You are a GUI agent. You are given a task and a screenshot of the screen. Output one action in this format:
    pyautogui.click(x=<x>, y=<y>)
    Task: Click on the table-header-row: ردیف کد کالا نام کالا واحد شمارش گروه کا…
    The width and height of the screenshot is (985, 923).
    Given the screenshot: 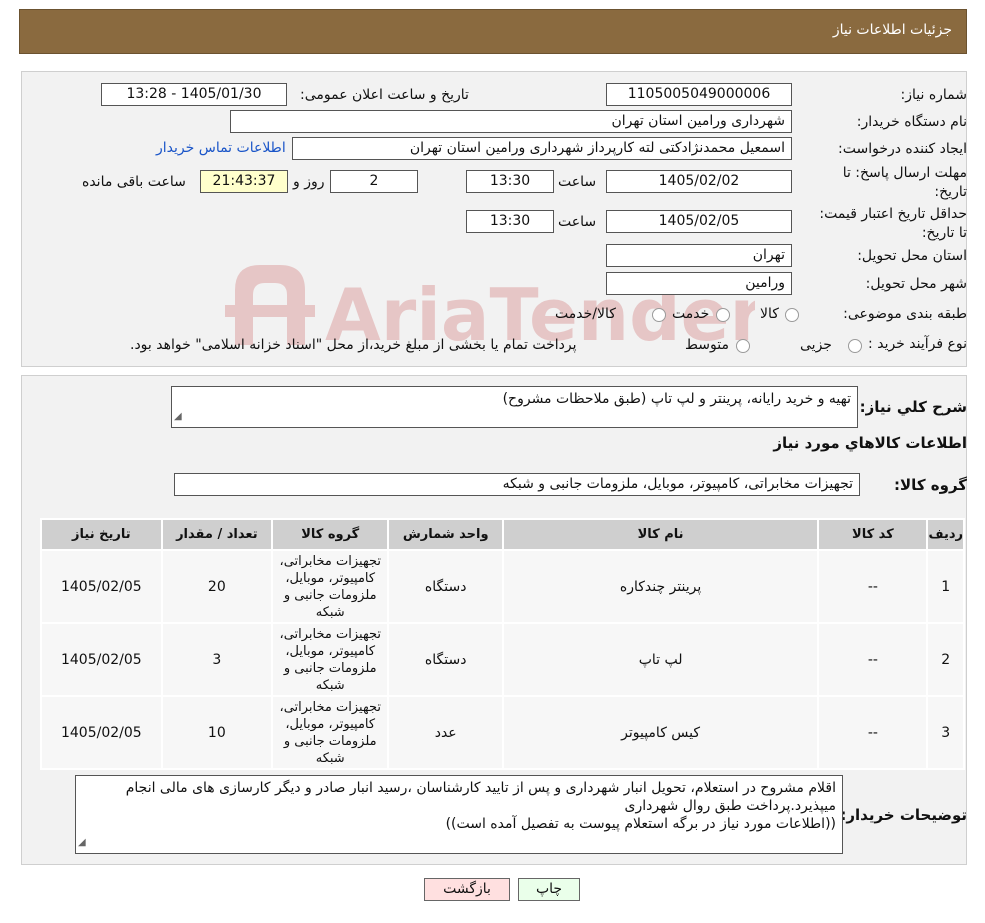 What is the action you would take?
    pyautogui.click(x=502, y=534)
    